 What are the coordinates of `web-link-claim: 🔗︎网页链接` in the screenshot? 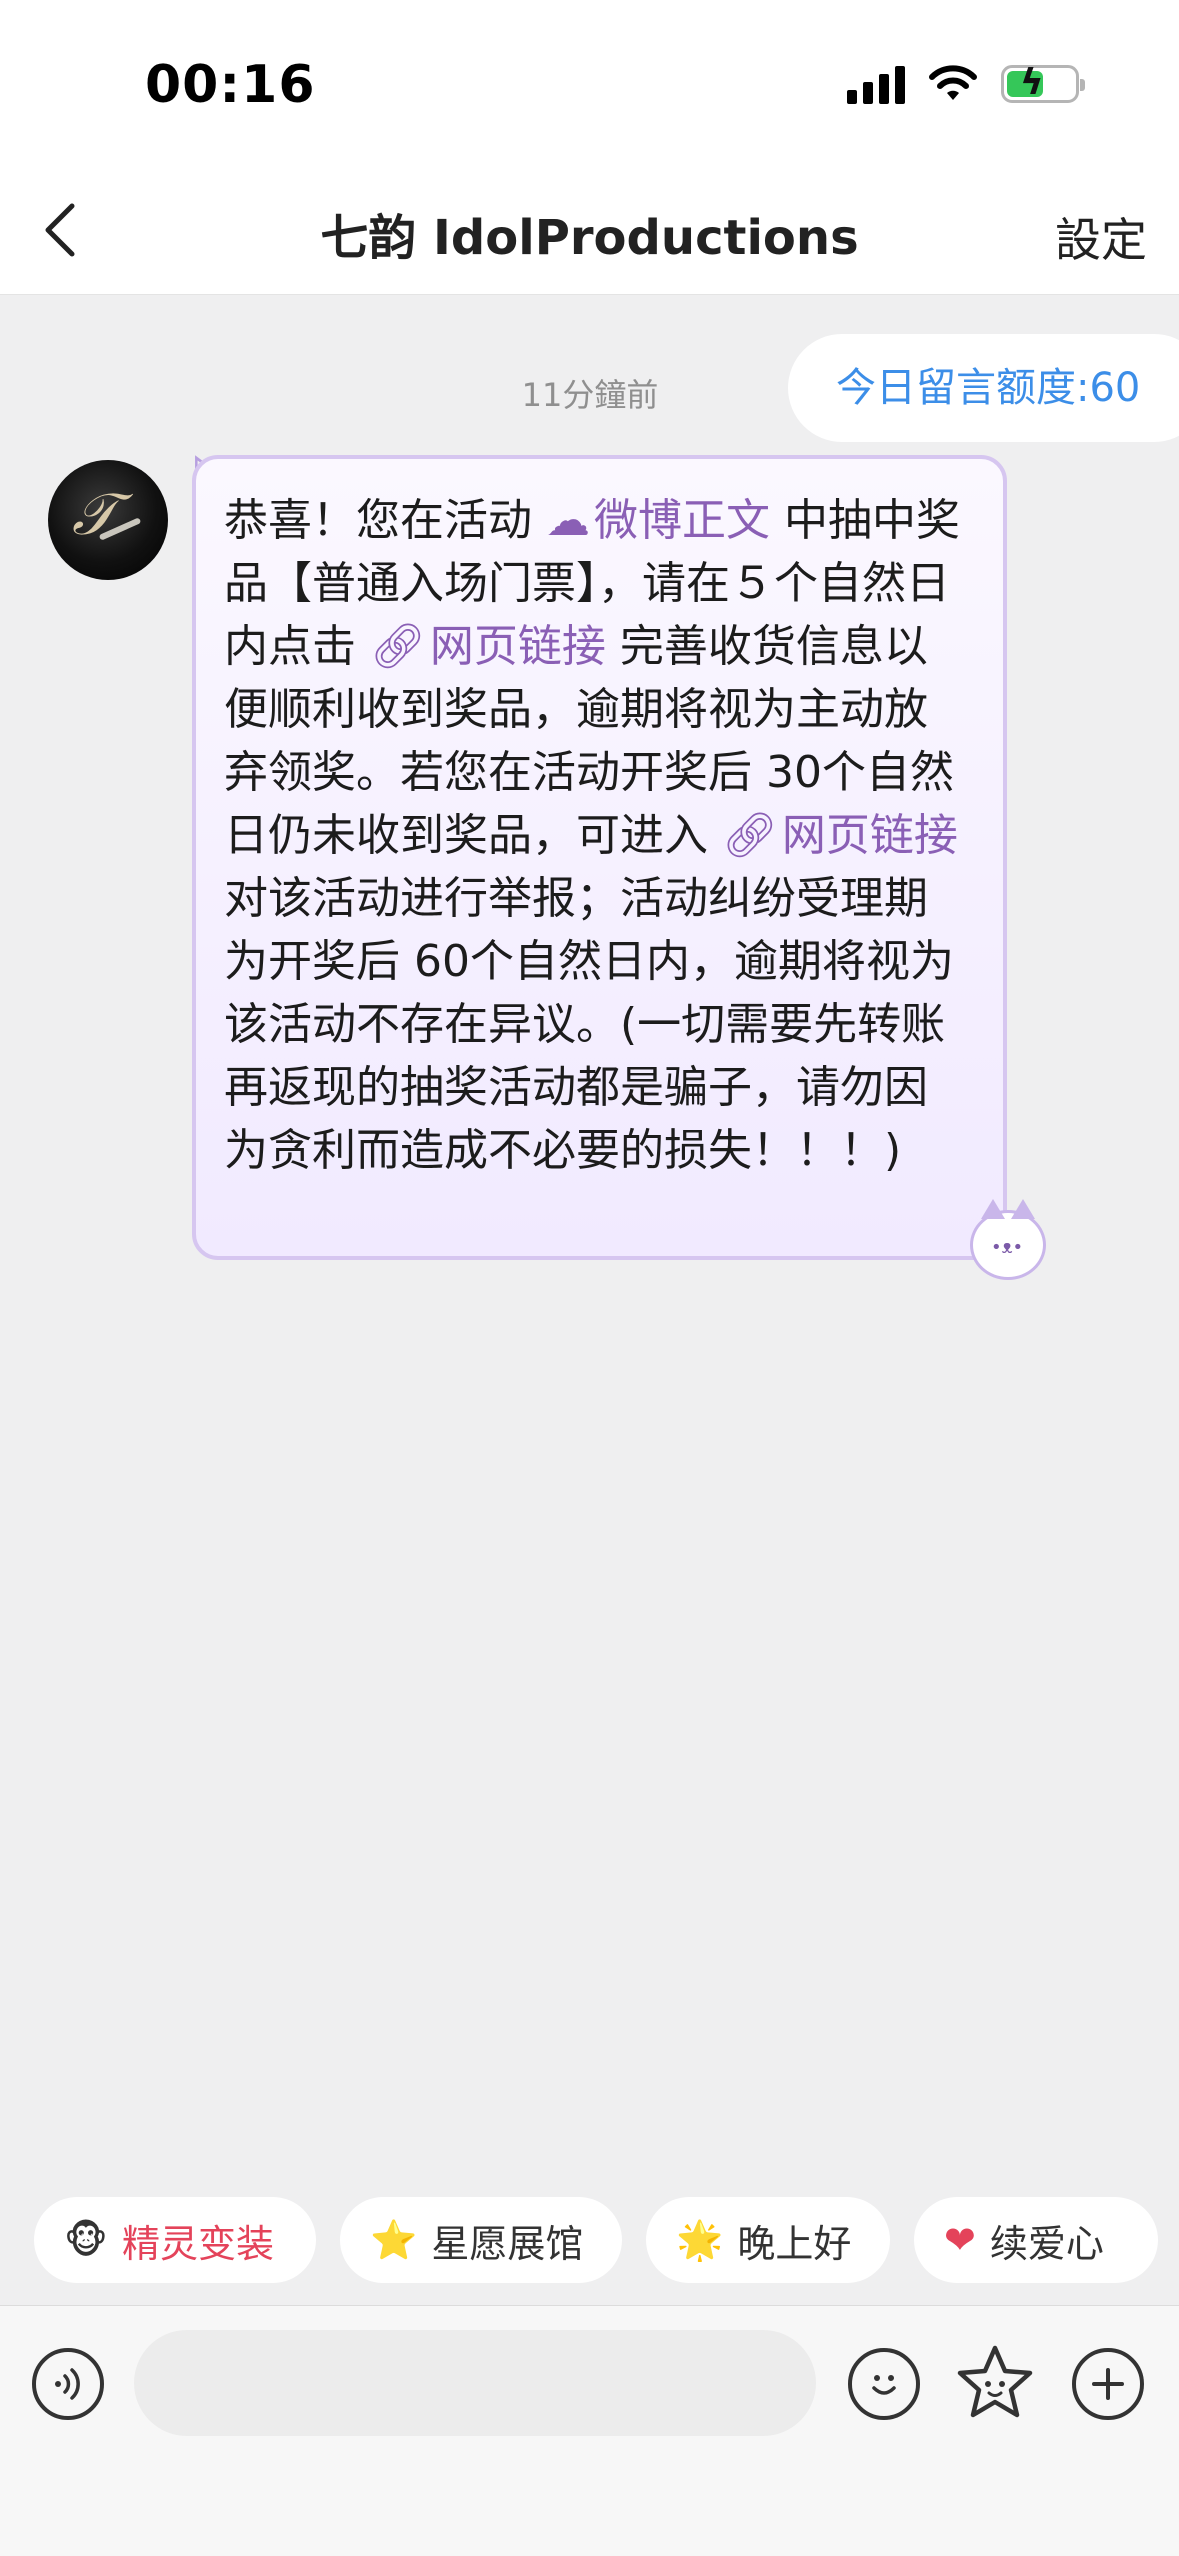 It's located at (495, 646).